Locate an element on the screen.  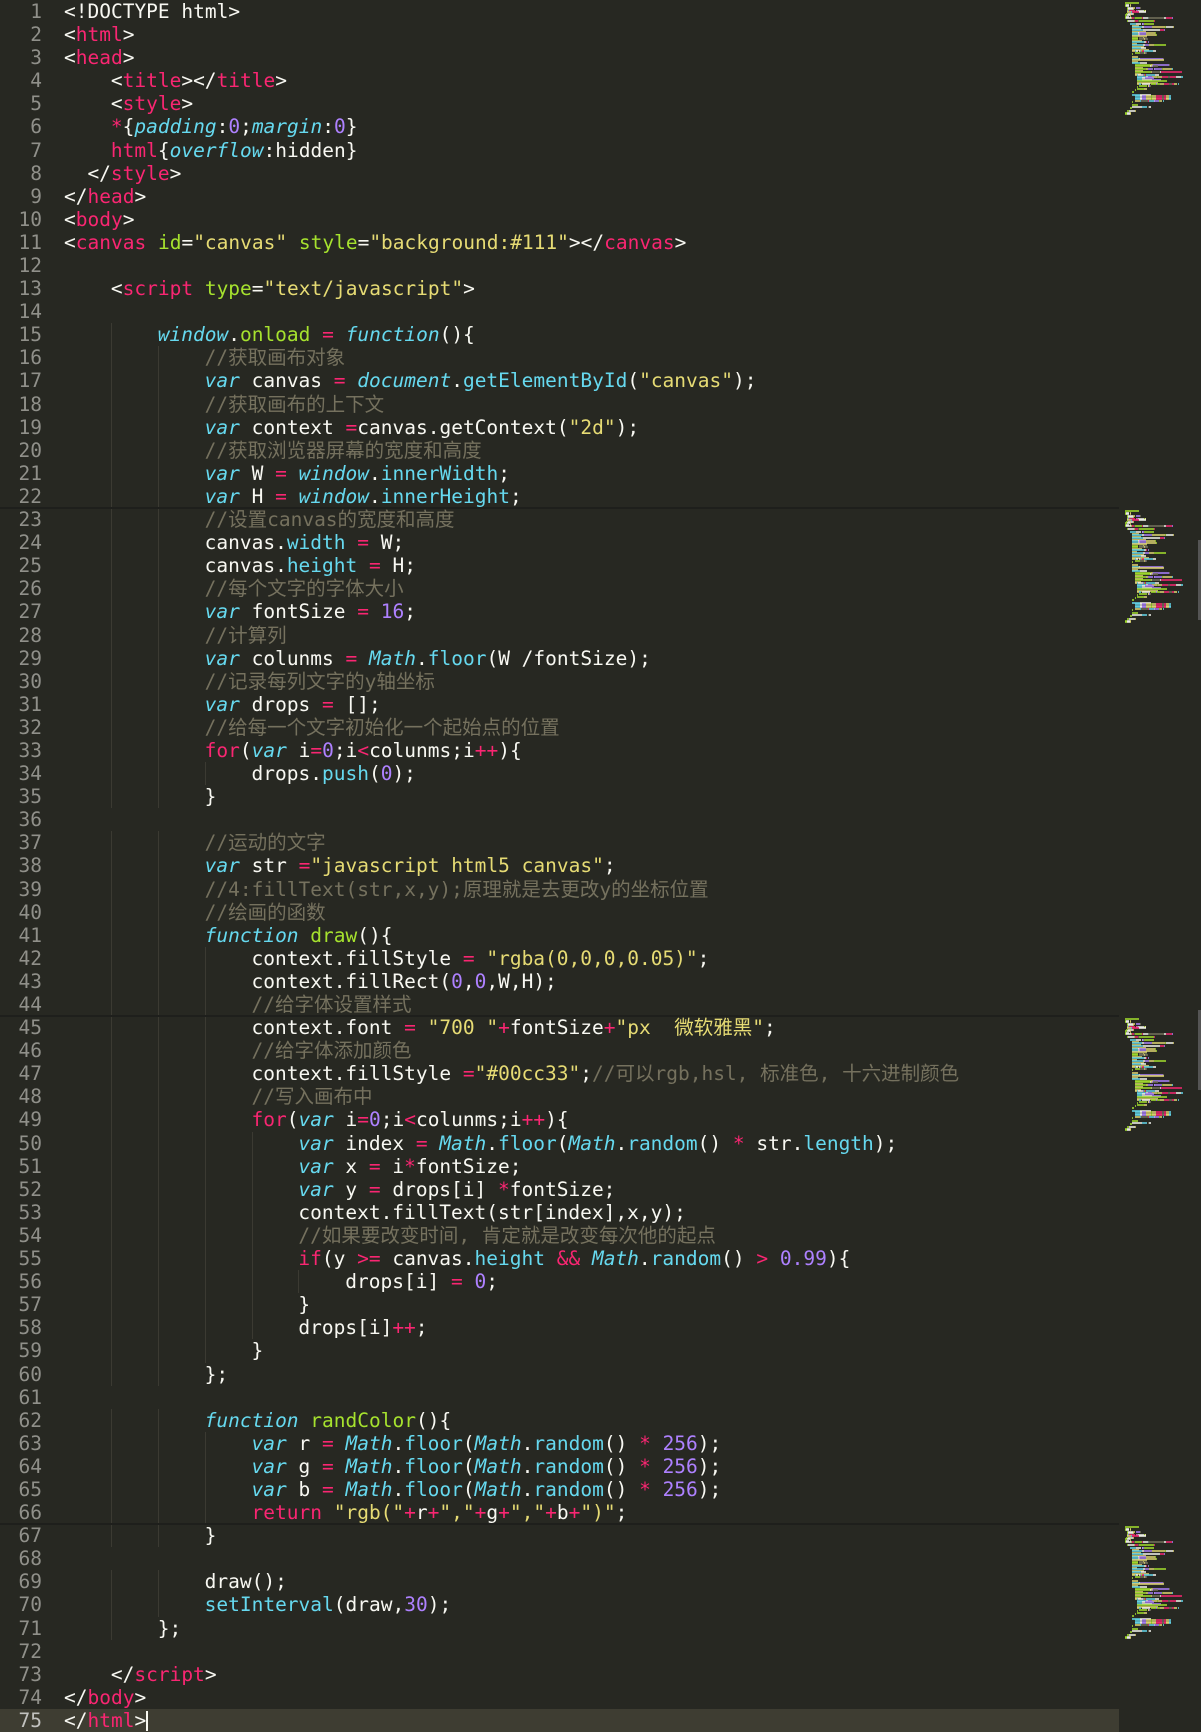
code-line: 29 var colunms = Math.floor(W /fontSize); is located at coordinates (600, 658).